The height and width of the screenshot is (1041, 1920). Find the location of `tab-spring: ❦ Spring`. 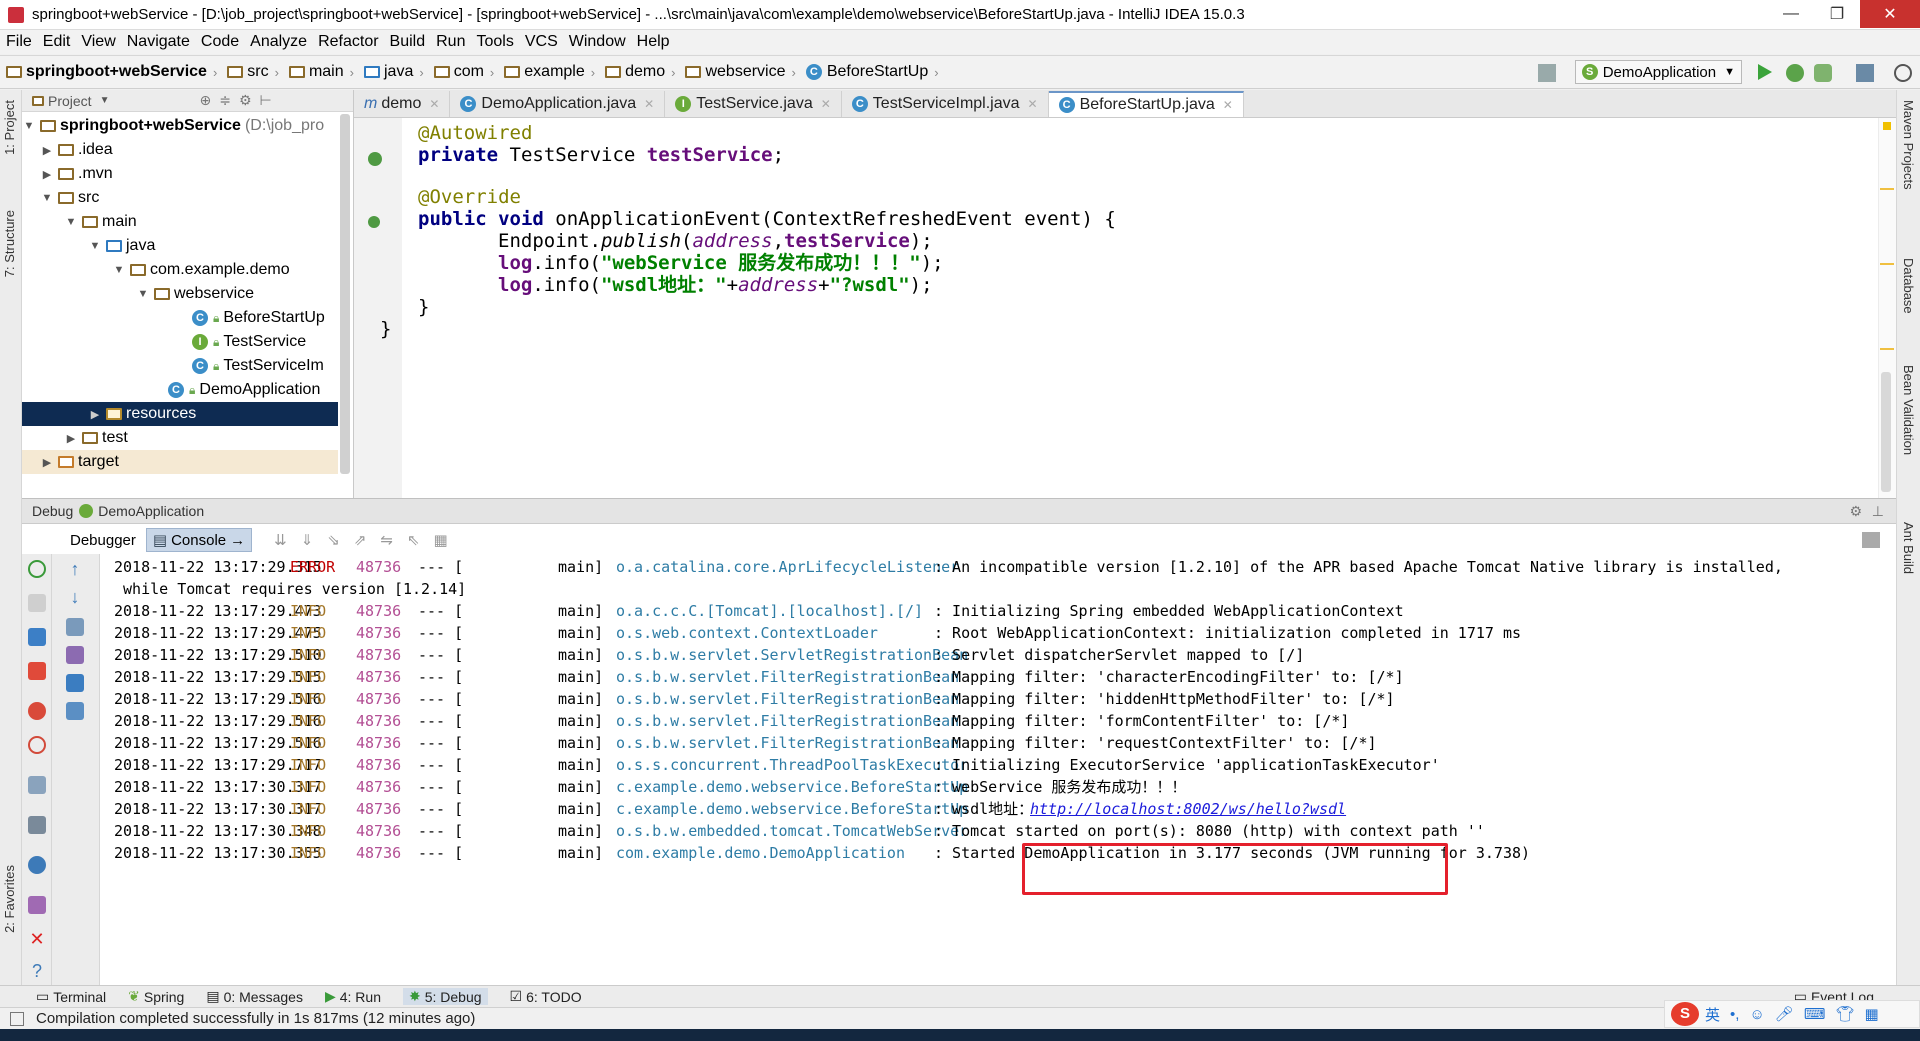

tab-spring: ❦ Spring is located at coordinates (156, 996).